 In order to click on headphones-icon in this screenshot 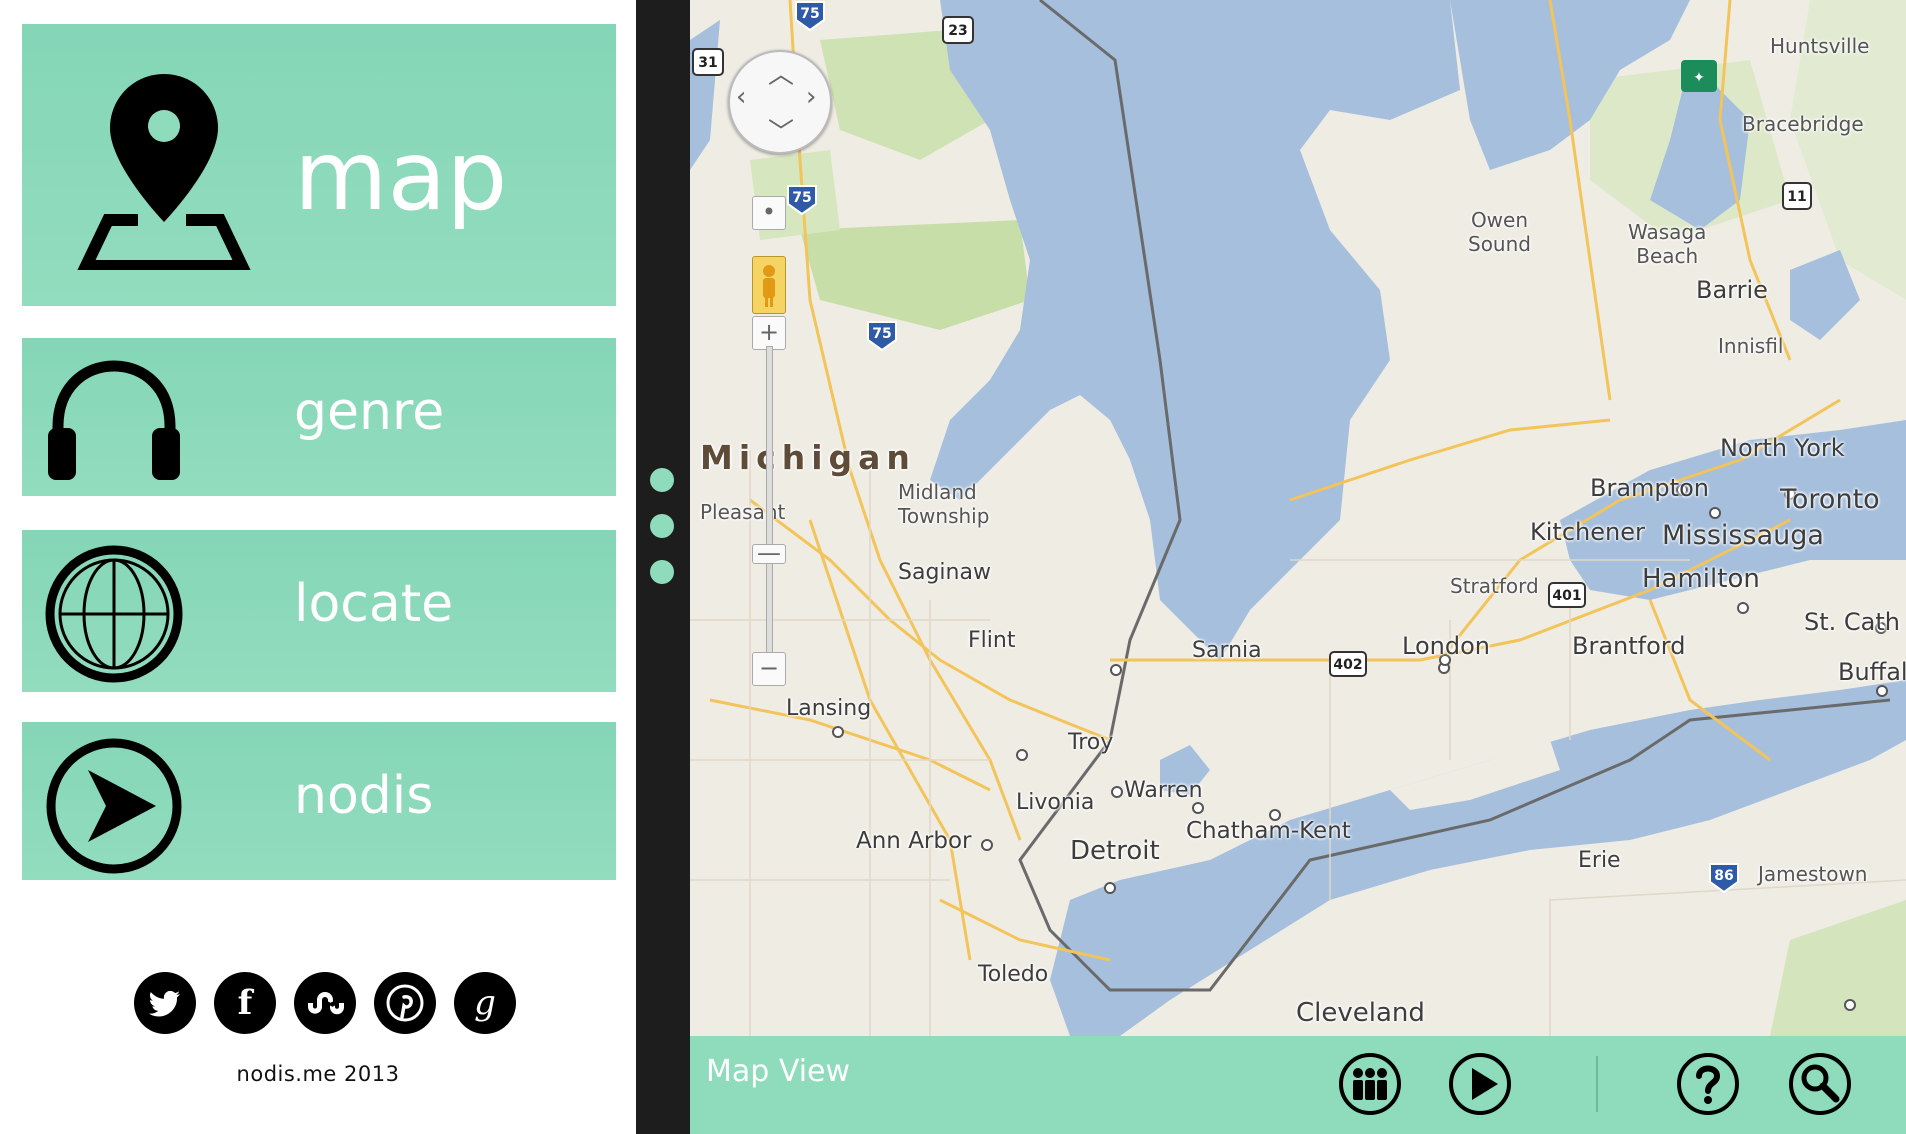, I will do `click(114, 420)`.